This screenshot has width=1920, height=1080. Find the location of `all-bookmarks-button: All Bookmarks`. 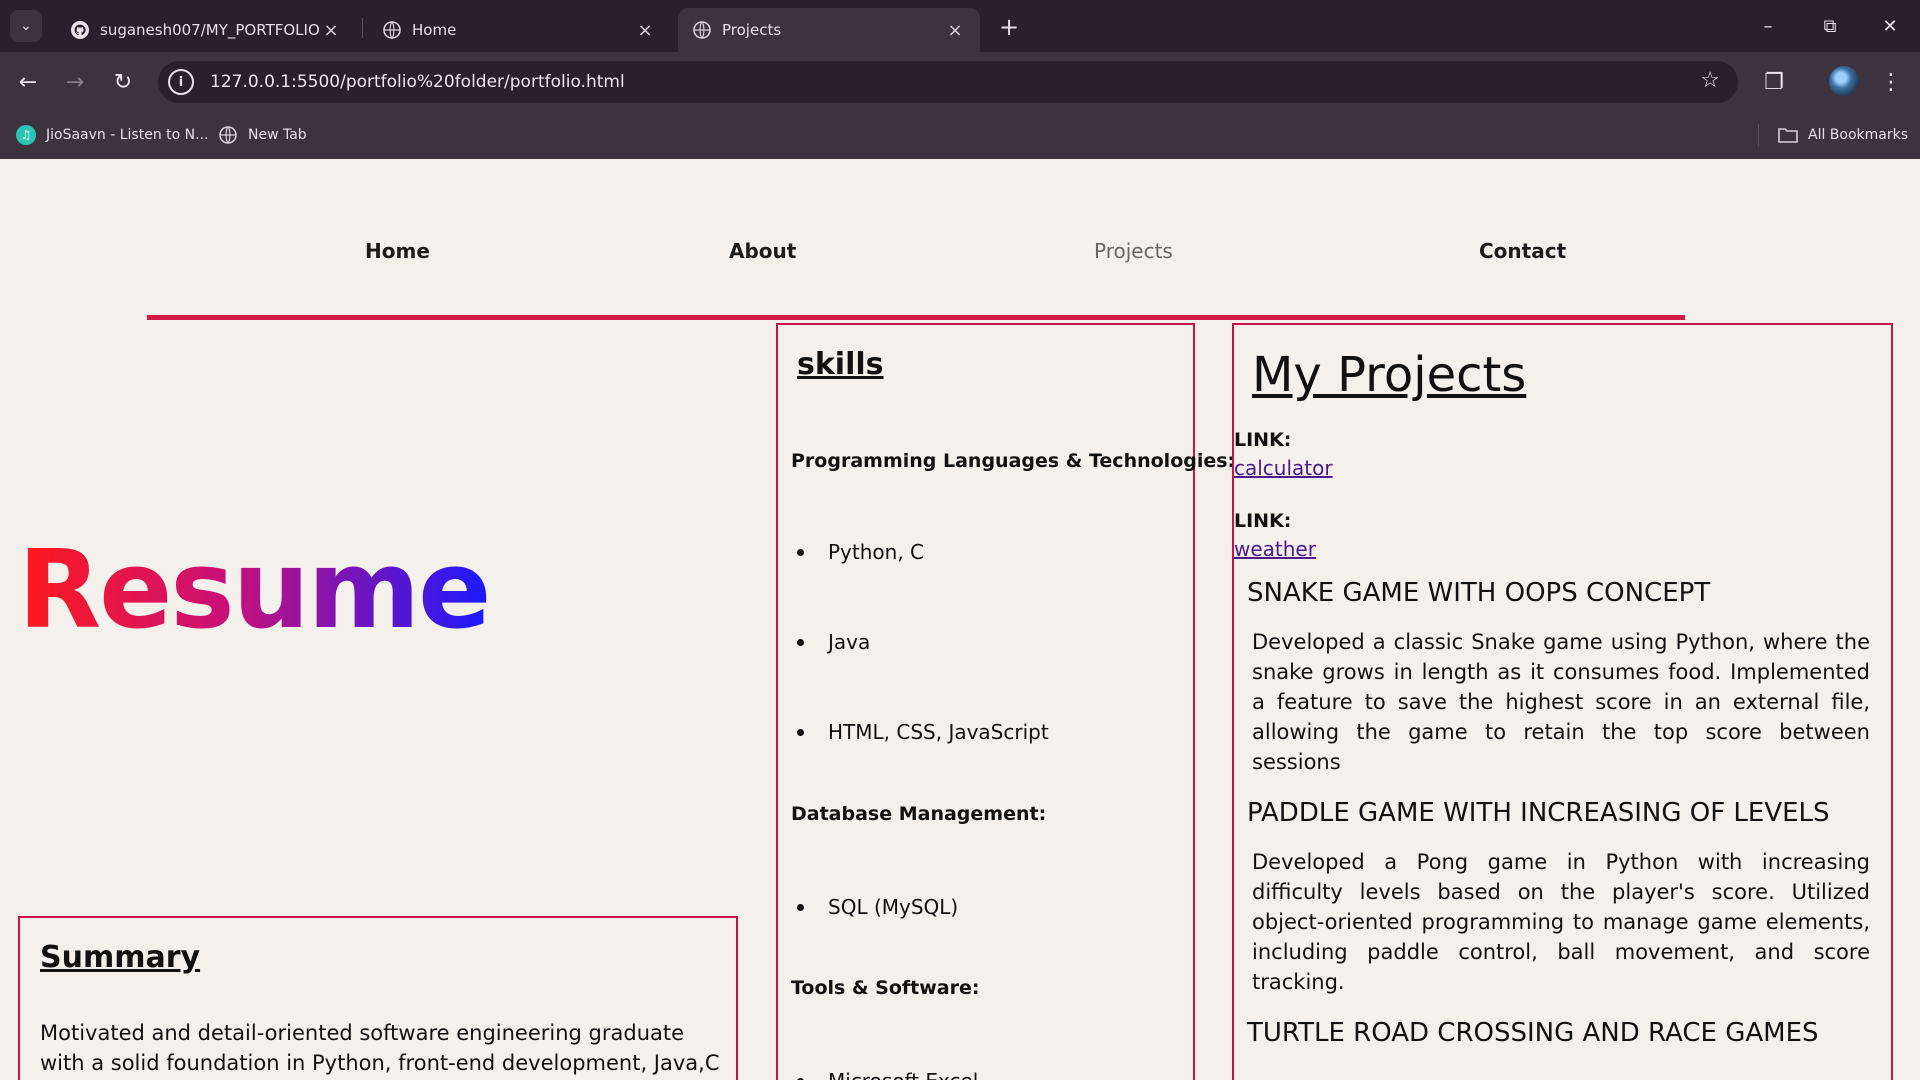

all-bookmarks-button: All Bookmarks is located at coordinates (1843, 135).